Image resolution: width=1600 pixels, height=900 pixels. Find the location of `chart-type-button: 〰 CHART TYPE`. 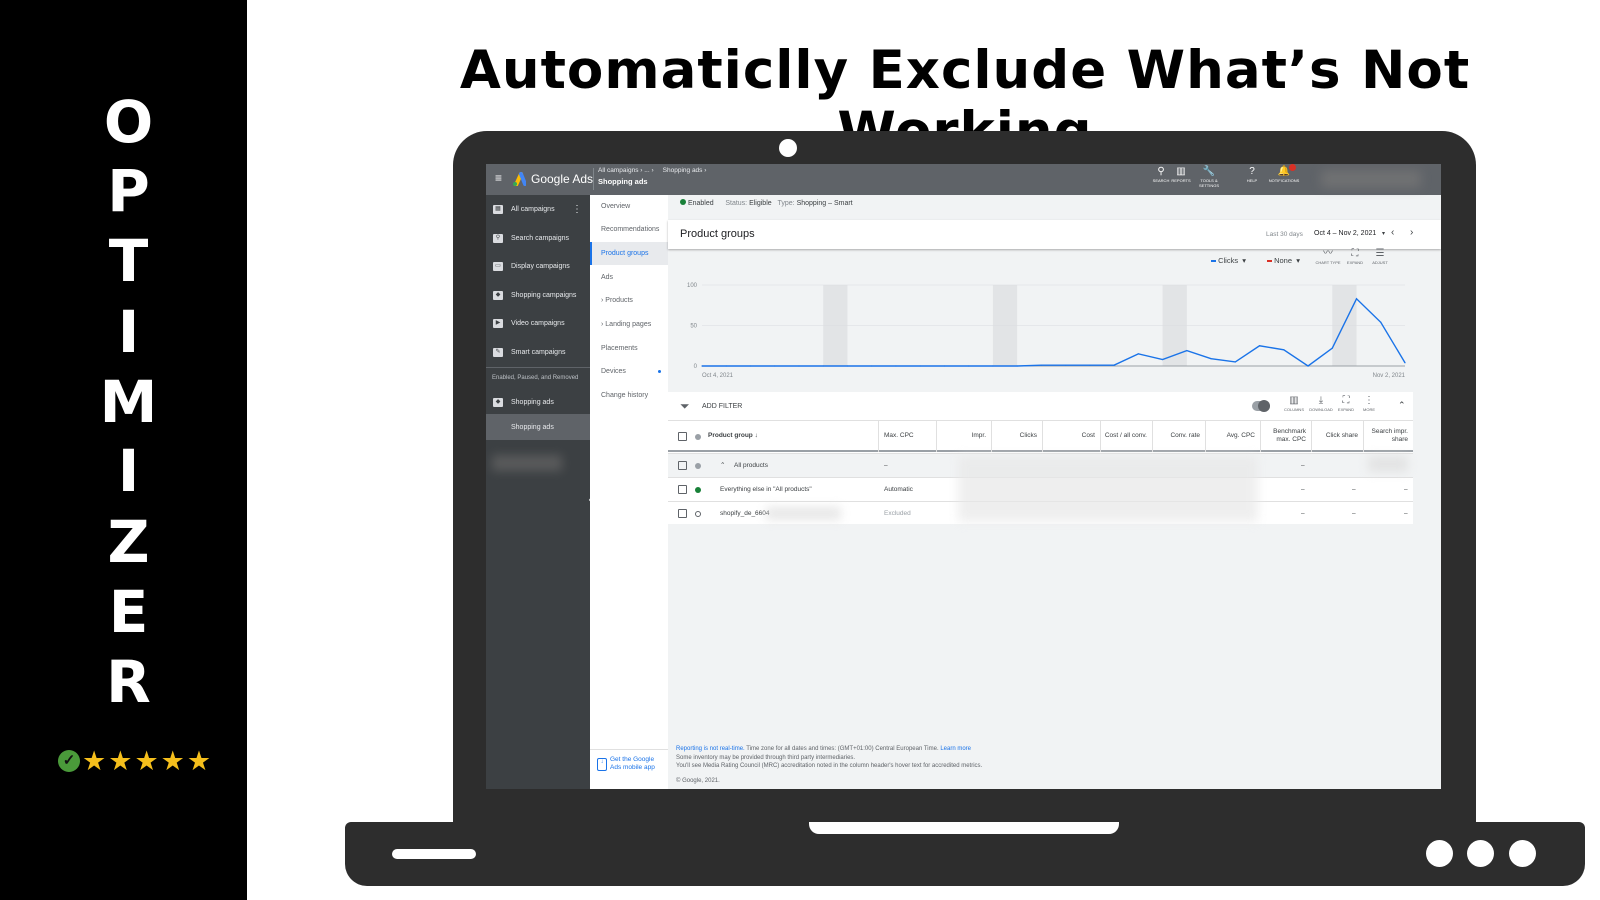

chart-type-button: 〰 CHART TYPE is located at coordinates (1328, 256).